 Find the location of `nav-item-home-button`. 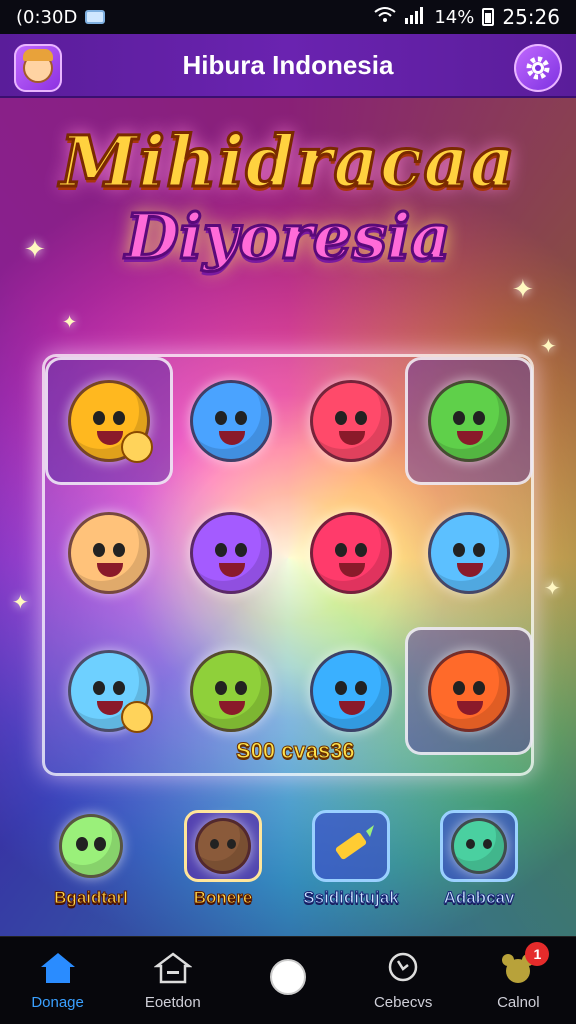

nav-item-home-button is located at coordinates (288, 980).